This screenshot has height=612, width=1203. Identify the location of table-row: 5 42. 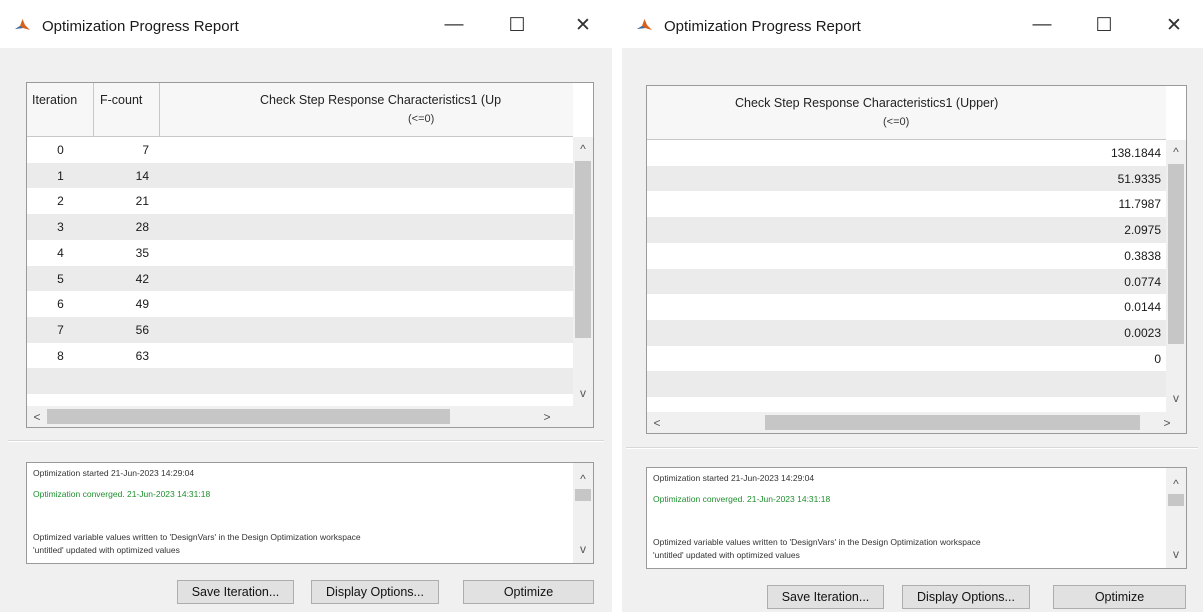
(300, 278).